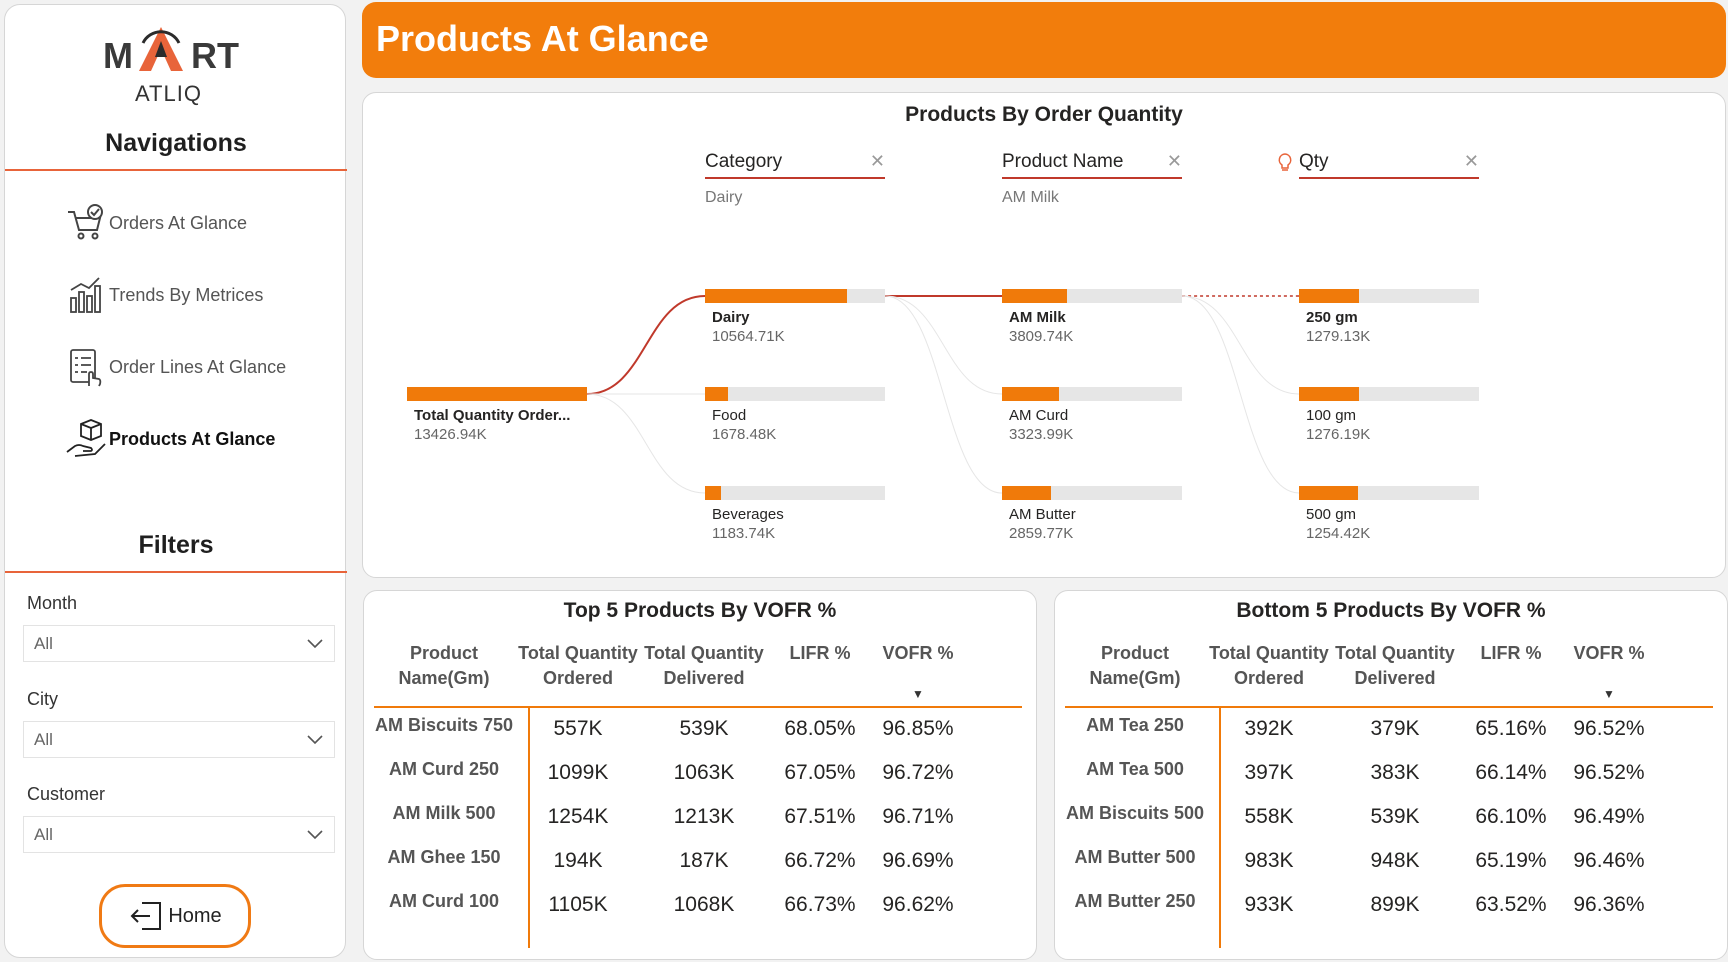  Describe the element at coordinates (1269, 904) in the screenshot. I see `bottom5-cell: 933K` at that location.